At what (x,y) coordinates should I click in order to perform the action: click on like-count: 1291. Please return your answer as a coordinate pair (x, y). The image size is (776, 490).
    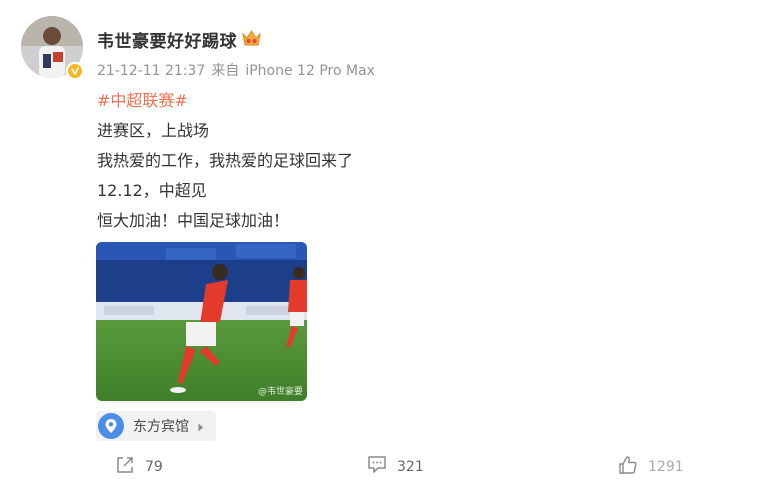
    Looking at the image, I should click on (666, 467).